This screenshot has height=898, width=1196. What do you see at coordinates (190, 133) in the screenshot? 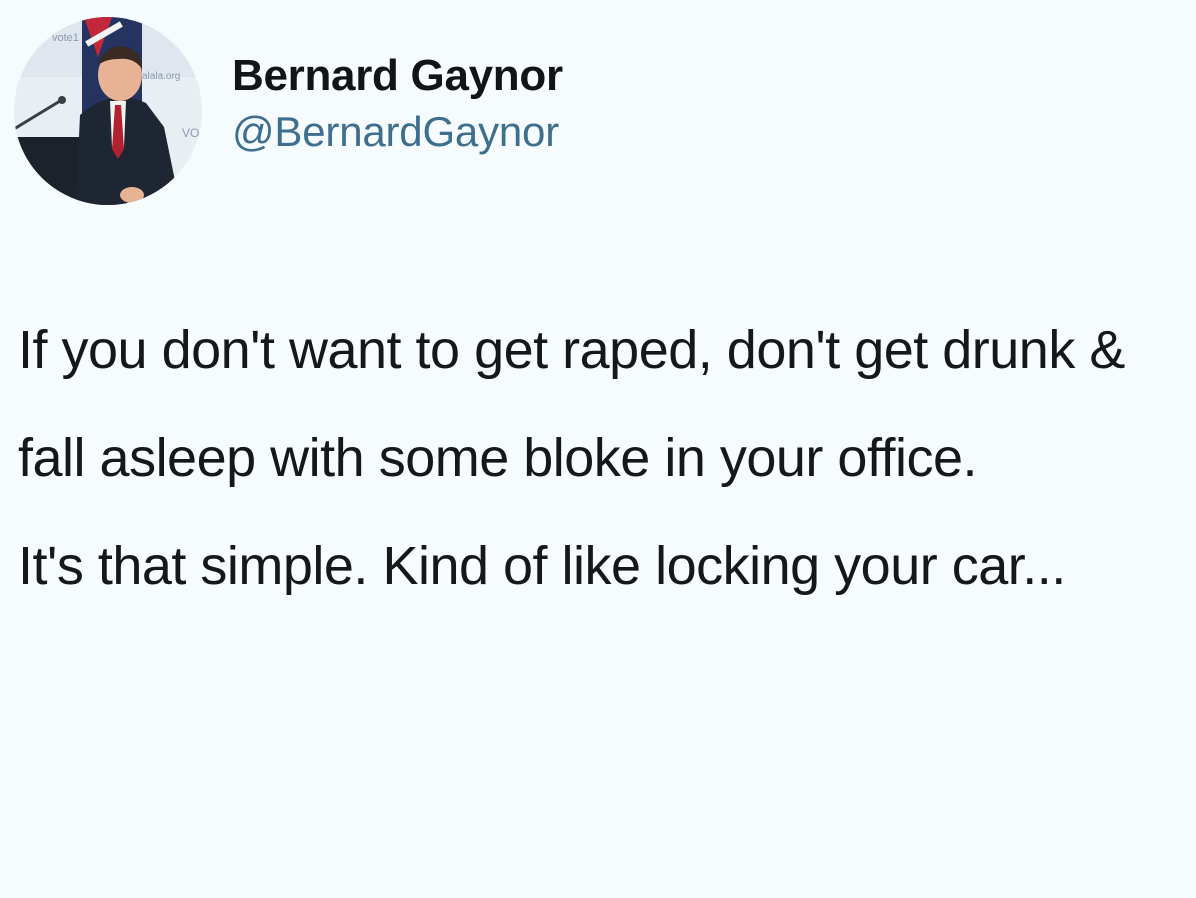
I see `svg-text: VO` at bounding box center [190, 133].